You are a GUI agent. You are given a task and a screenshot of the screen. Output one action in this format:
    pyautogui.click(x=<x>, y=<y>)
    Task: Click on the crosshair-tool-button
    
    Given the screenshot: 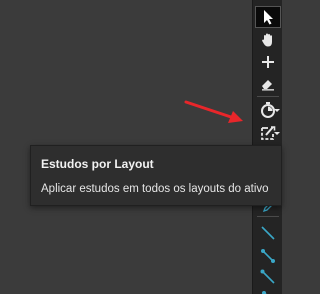 What is the action you would take?
    pyautogui.click(x=268, y=62)
    